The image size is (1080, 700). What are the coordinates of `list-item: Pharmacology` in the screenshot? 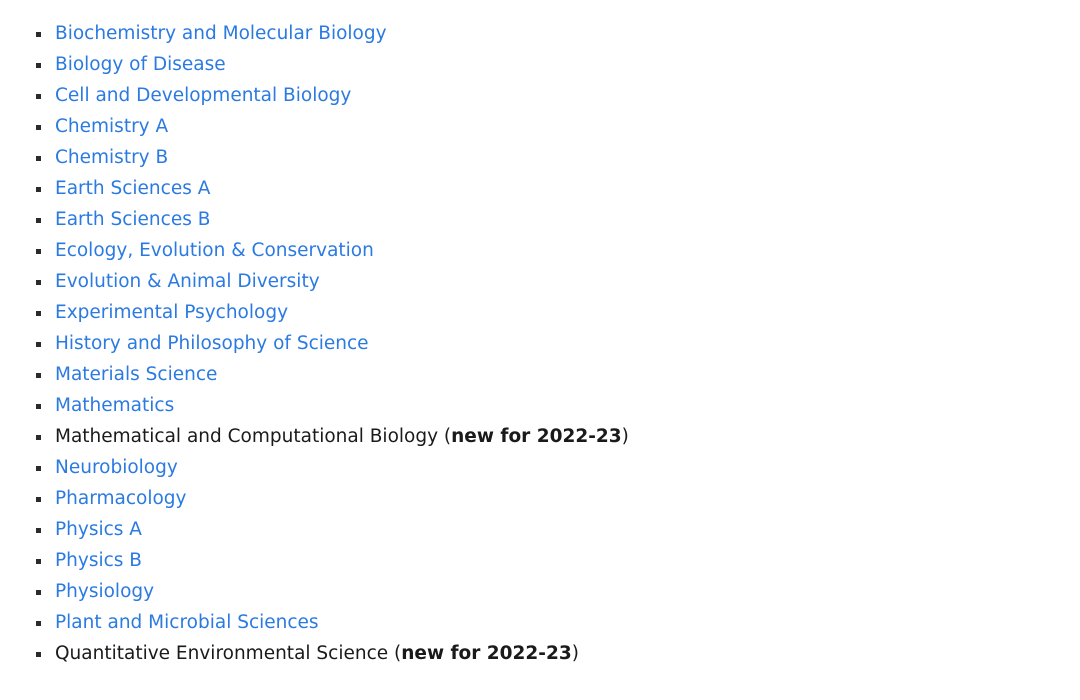 It's located at (540, 498).